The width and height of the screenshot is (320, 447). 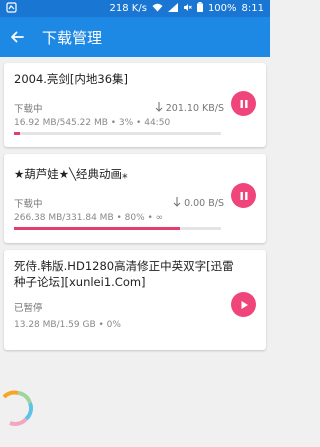 What do you see at coordinates (11, 8) in the screenshot?
I see `app-notification-icon` at bounding box center [11, 8].